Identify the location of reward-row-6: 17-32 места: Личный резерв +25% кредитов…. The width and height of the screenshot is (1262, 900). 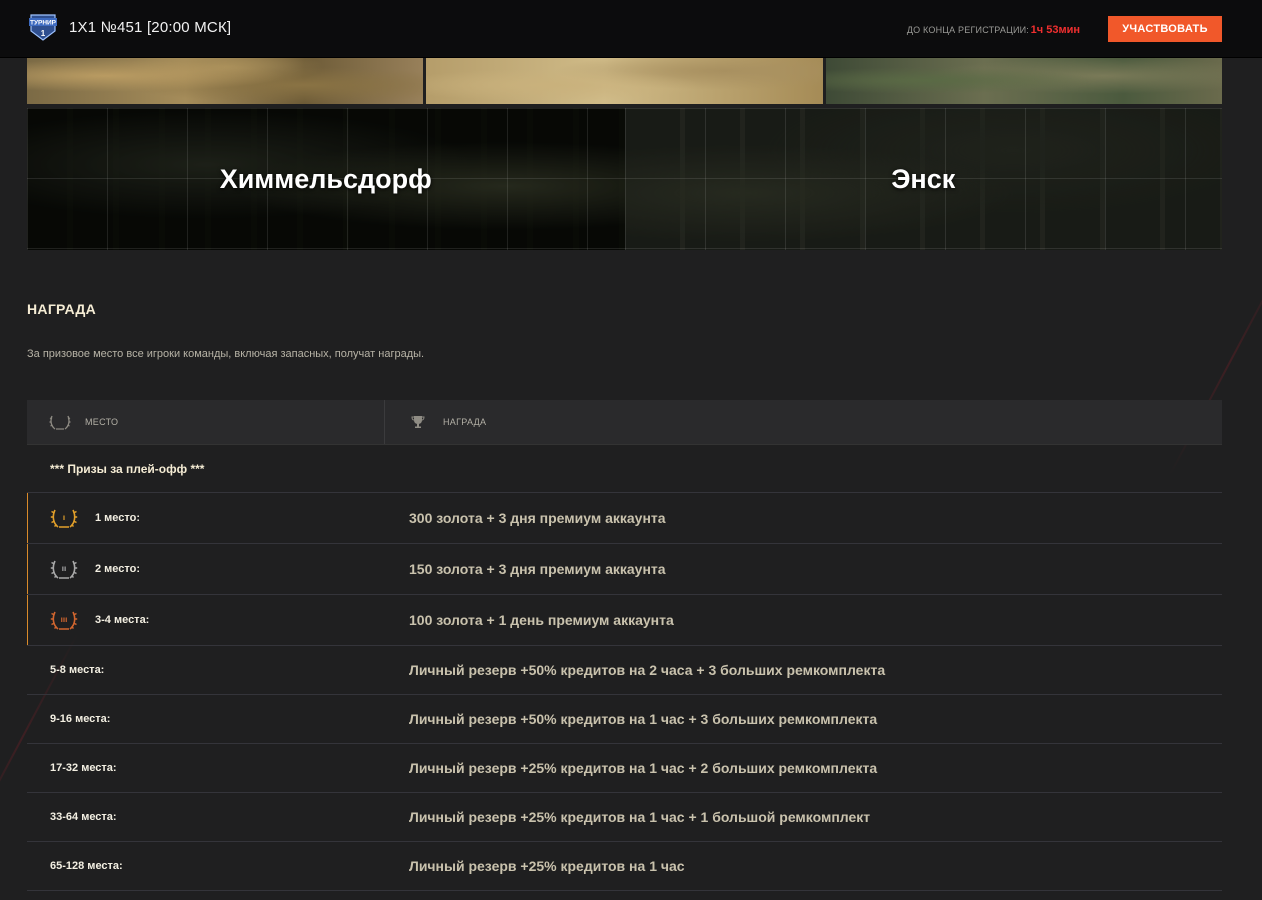
(624, 768).